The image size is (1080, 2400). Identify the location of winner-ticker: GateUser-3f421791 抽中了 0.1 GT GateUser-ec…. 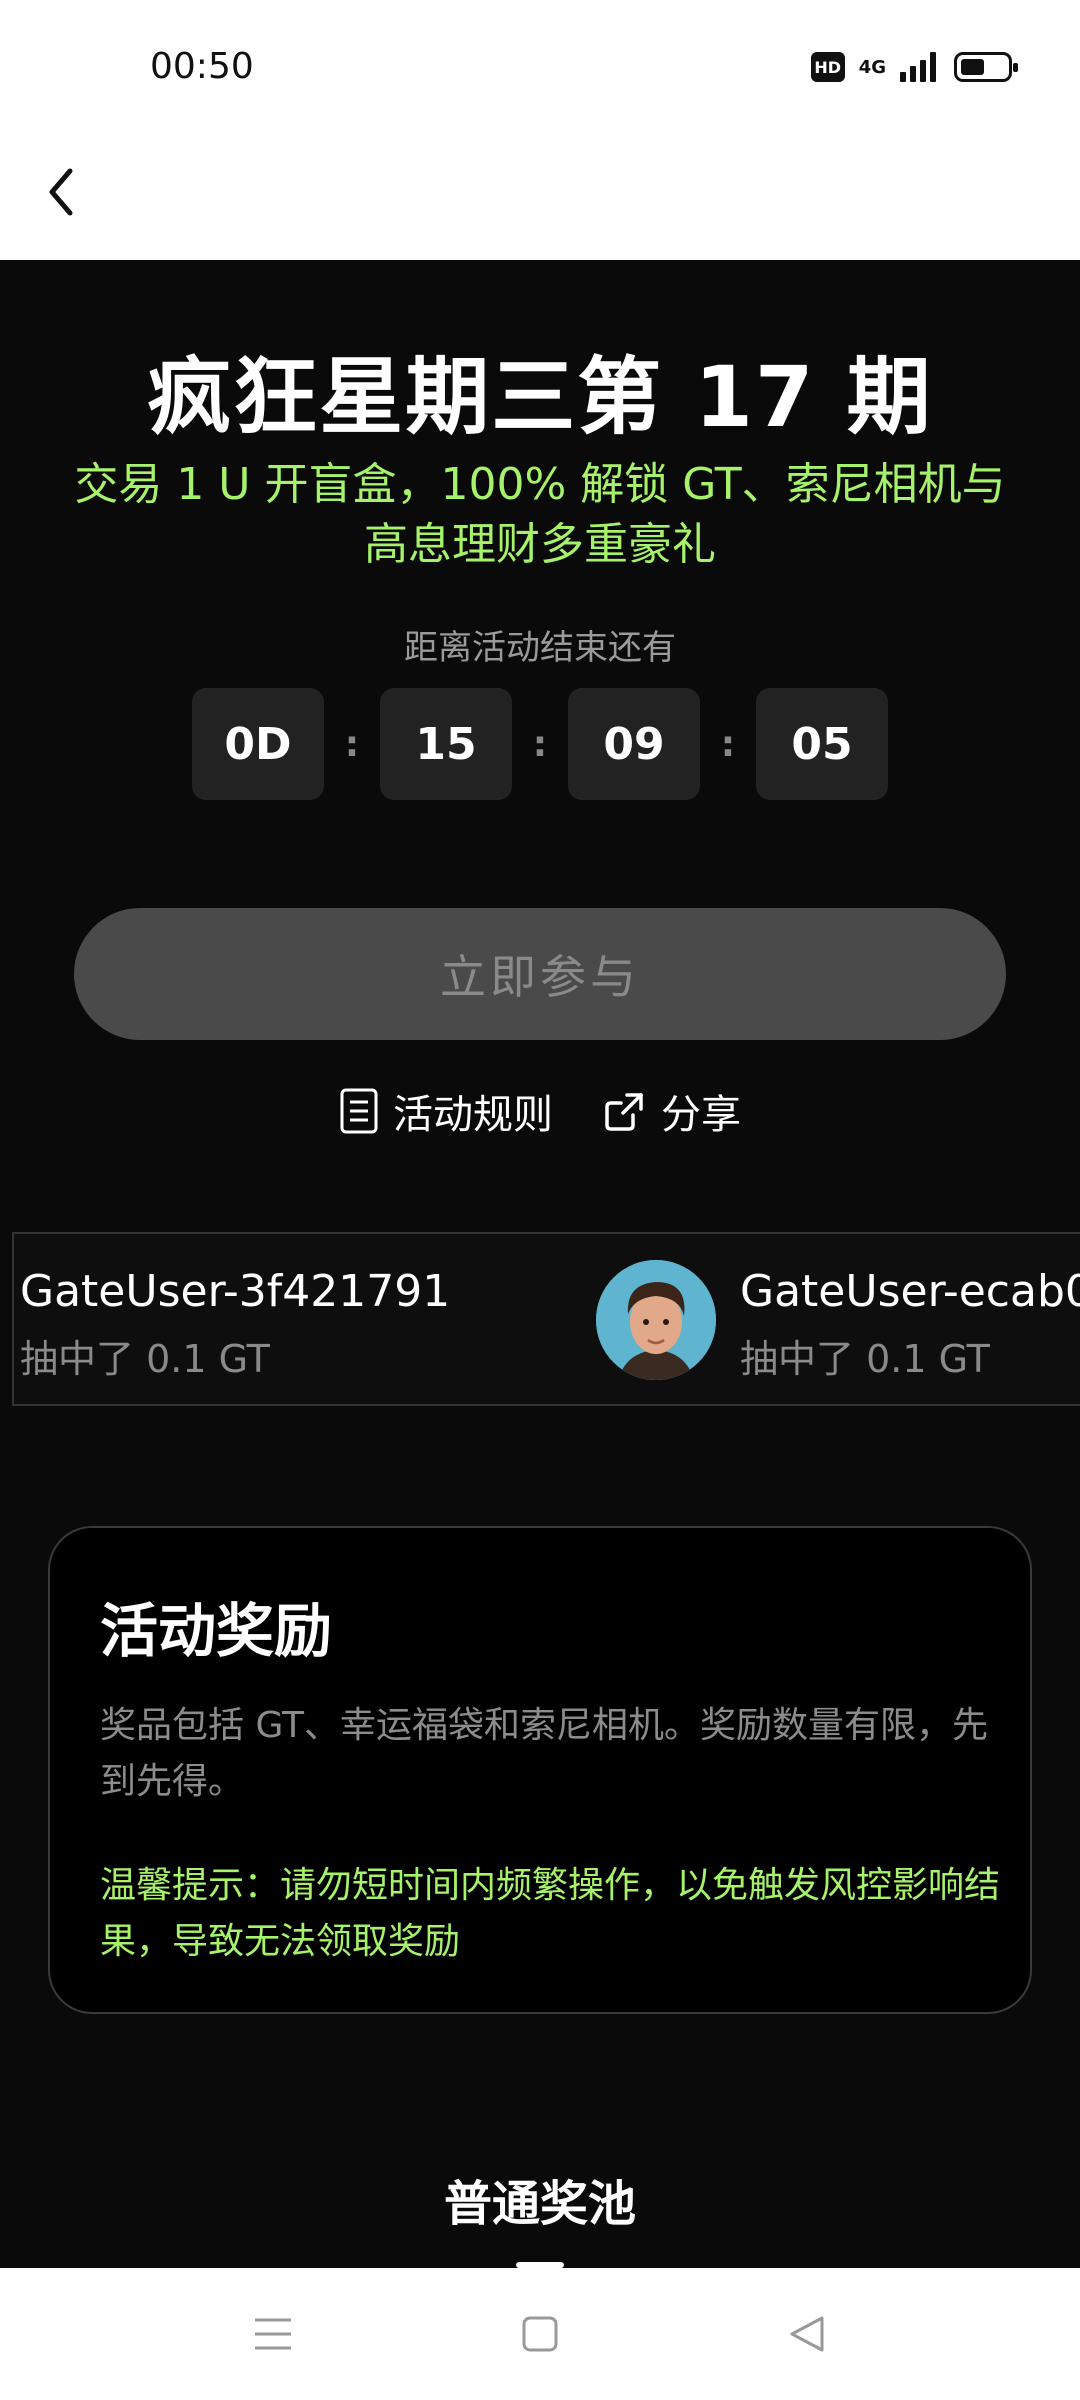
(546, 1319).